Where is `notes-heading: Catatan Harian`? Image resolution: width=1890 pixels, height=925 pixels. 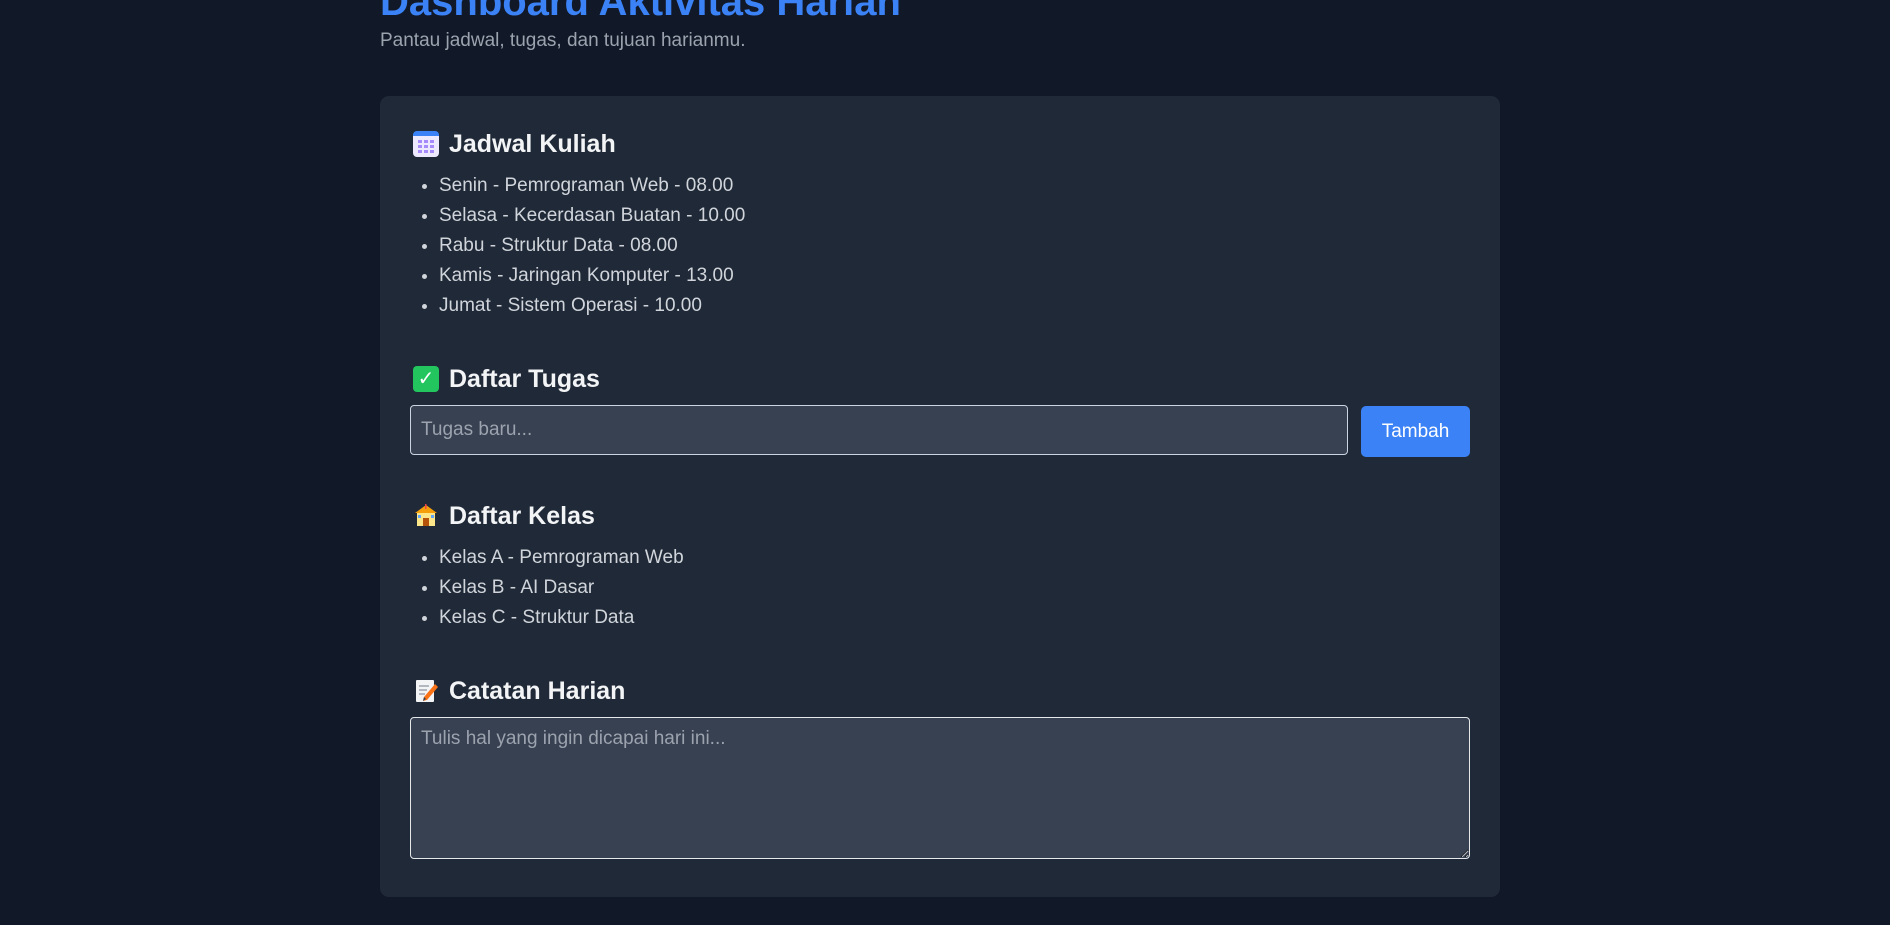 notes-heading: Catatan Harian is located at coordinates (519, 691).